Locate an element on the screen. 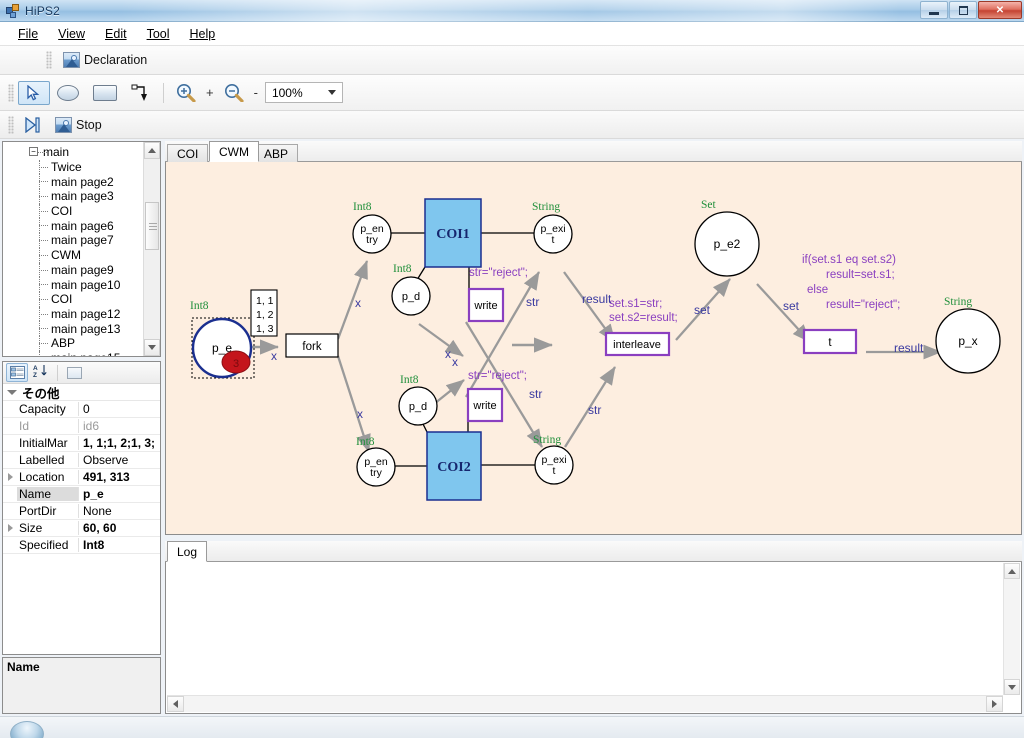  tab-log: Log is located at coordinates (187, 551).